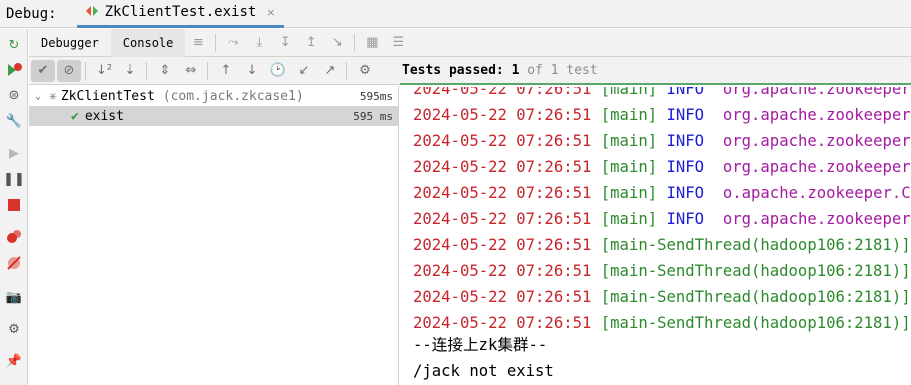  Describe the element at coordinates (14, 70) in the screenshot. I see `rerun-failed-icon` at that location.